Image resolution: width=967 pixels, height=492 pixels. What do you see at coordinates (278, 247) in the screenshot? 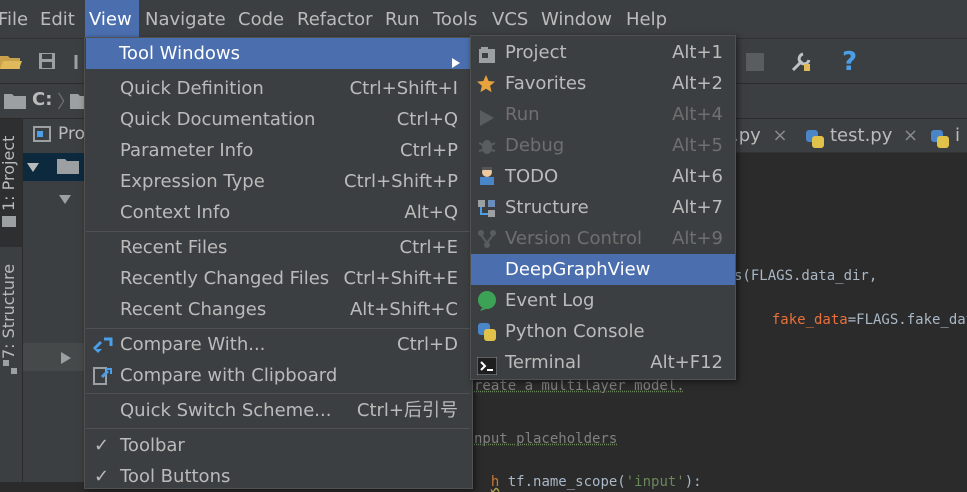
I see `menu-item-recent-files: Recent Files Ctrl+E` at bounding box center [278, 247].